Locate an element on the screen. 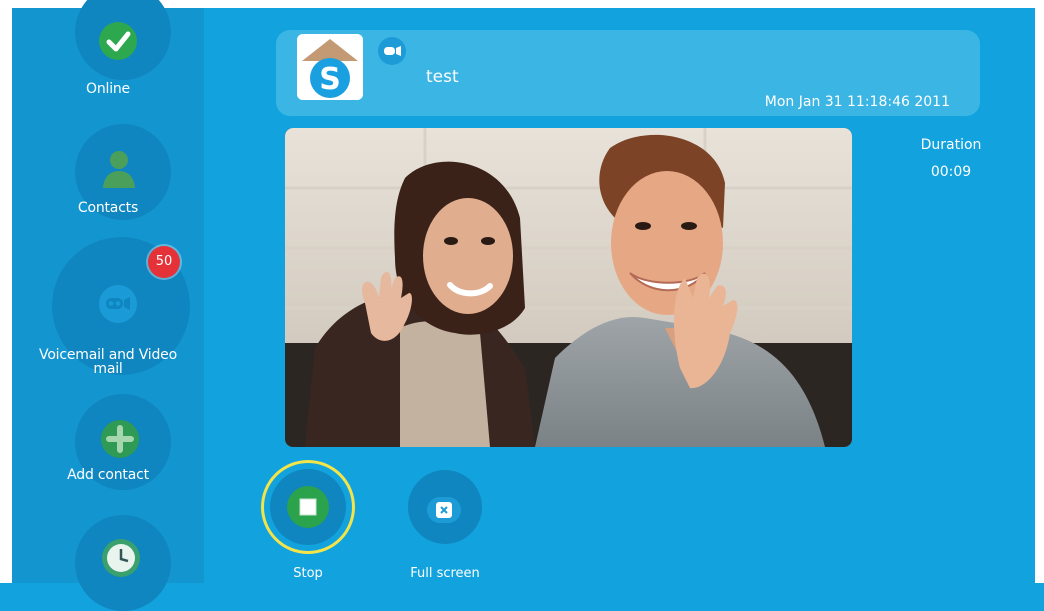  call-header: S test Mon Jan 31 11:18:46 2011 is located at coordinates (628, 73).